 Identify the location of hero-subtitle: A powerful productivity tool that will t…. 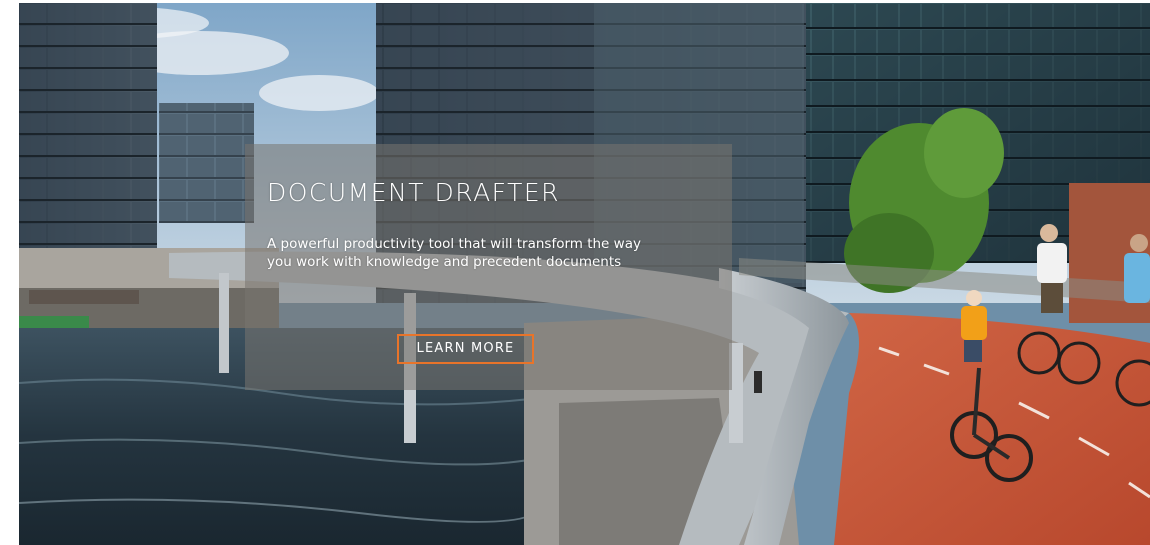
(454, 253).